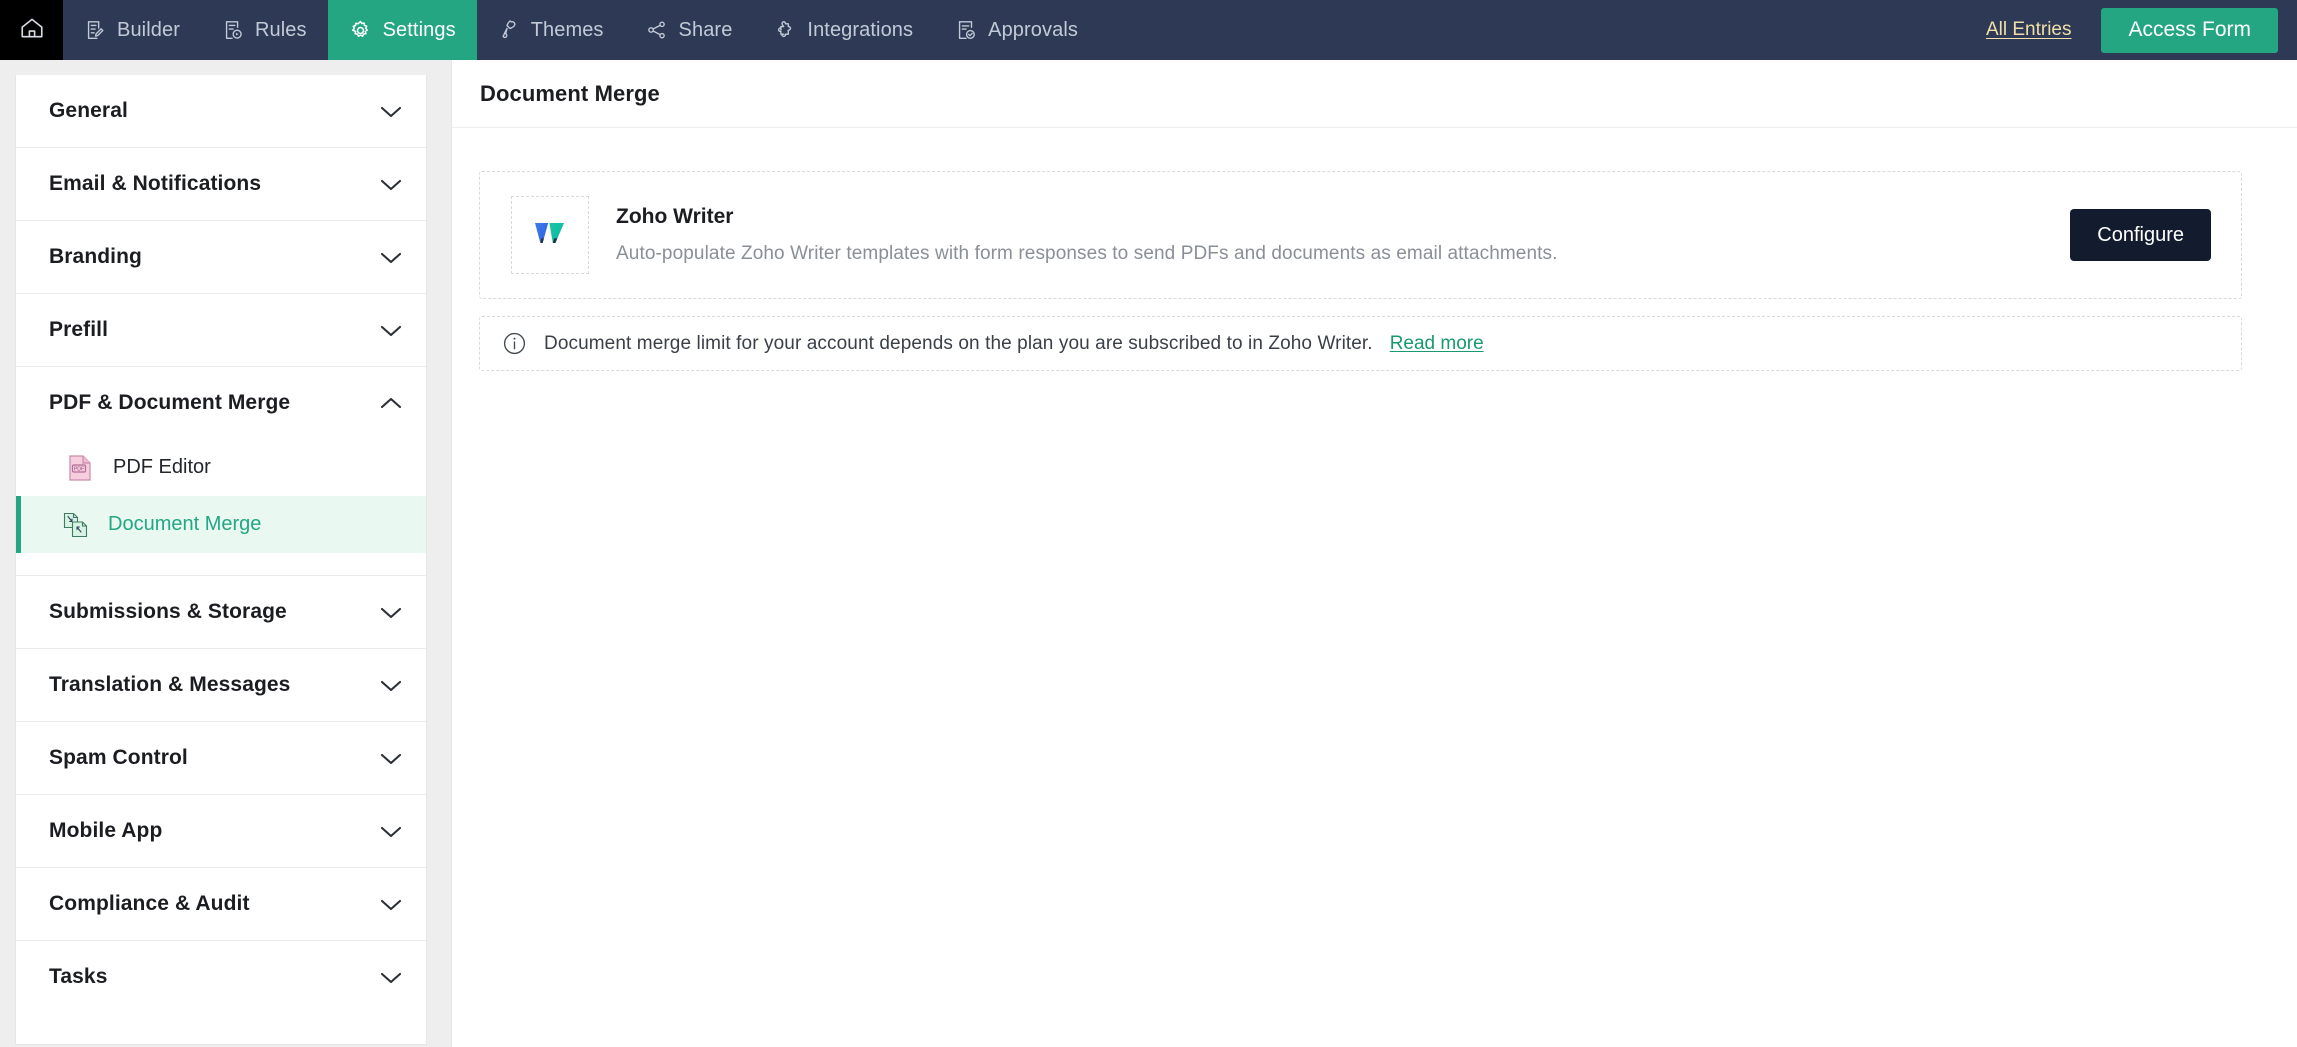  I want to click on nav-item-label: Settings, so click(419, 29).